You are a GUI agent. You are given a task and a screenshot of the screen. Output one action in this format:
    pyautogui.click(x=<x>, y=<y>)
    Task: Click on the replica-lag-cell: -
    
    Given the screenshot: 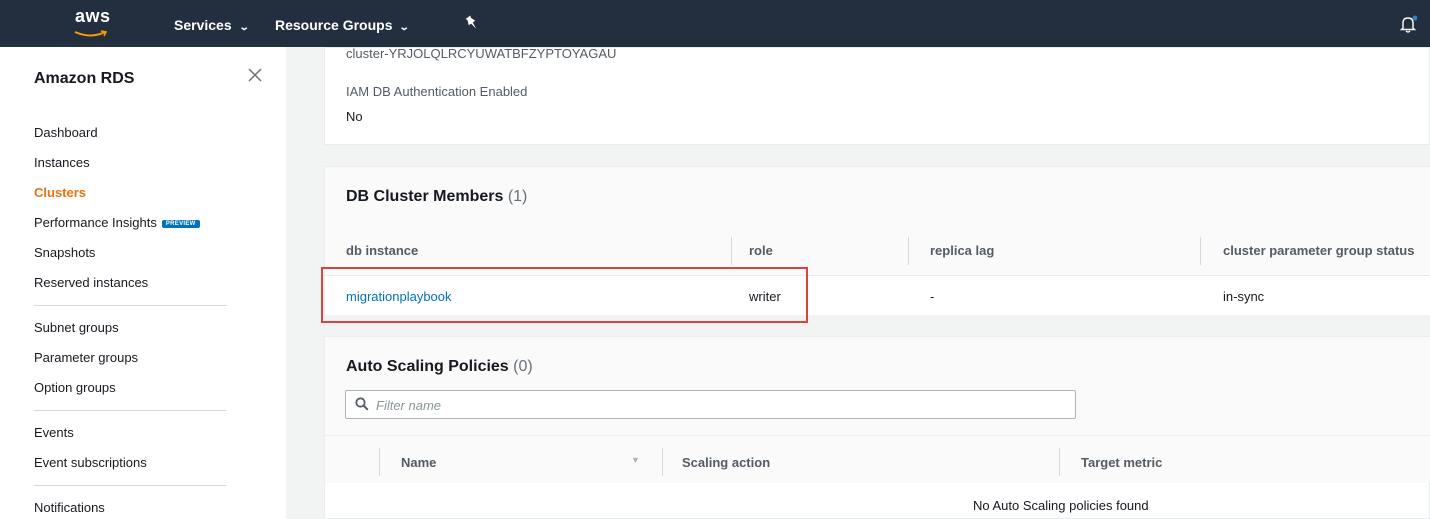 What is the action you would take?
    pyautogui.click(x=932, y=296)
    